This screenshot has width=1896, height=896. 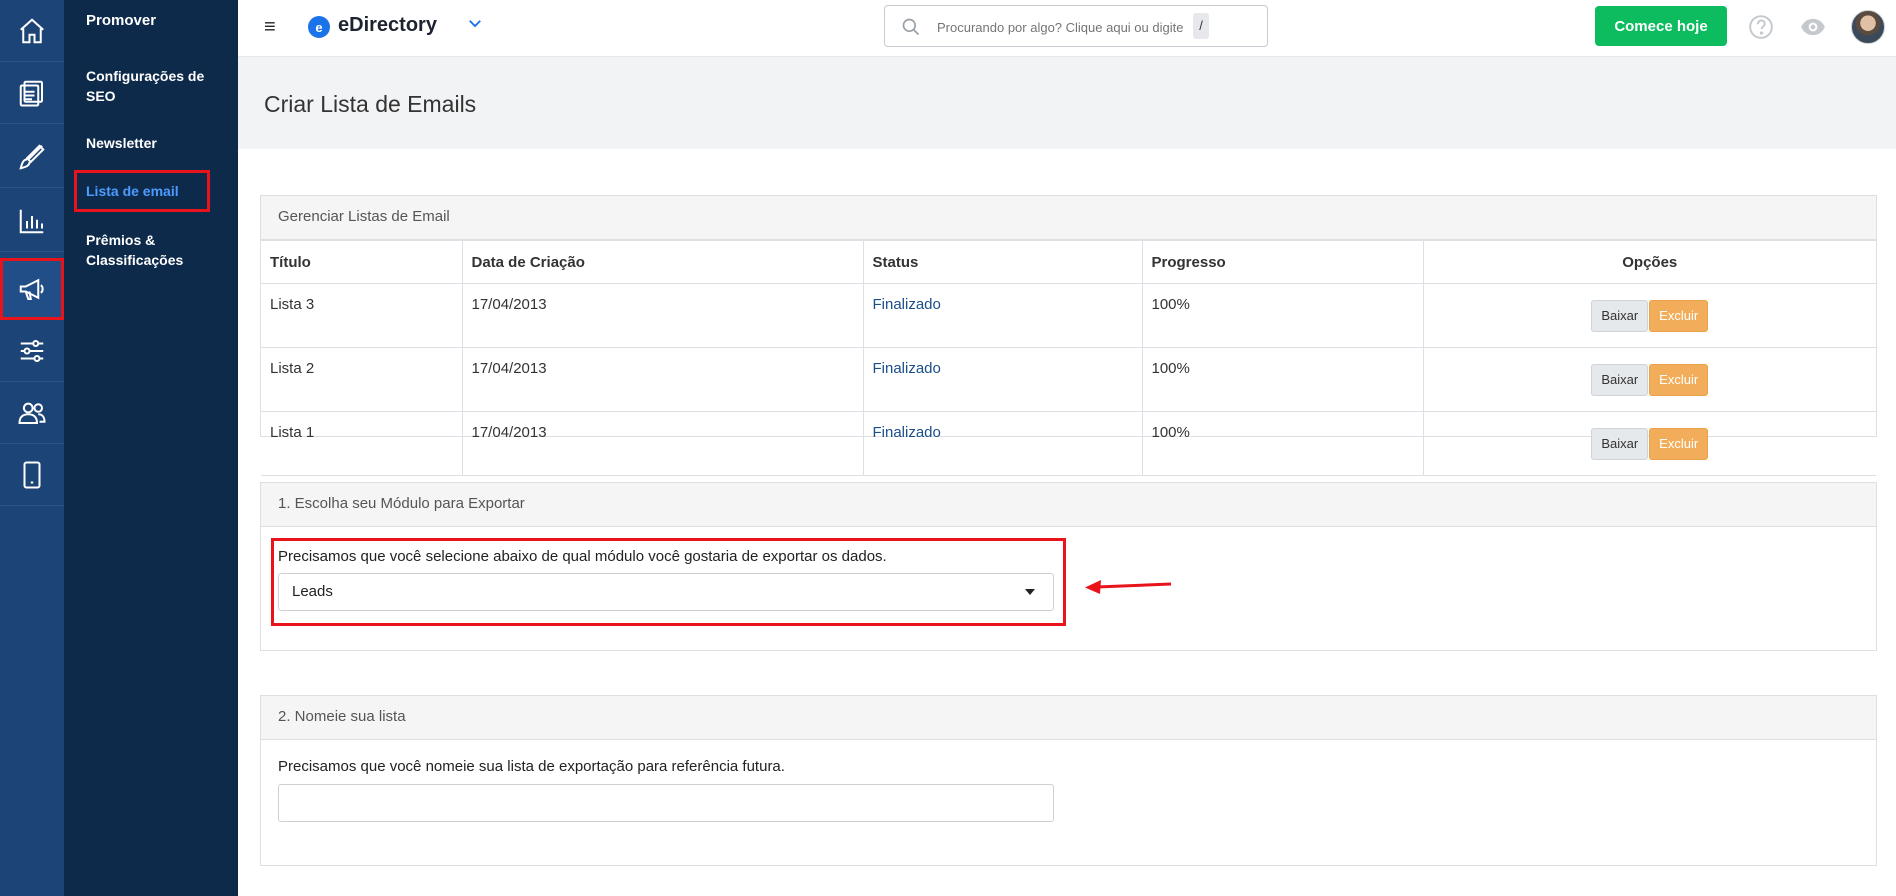 I want to click on submenu-item-seo: Configurações de SEO, so click(x=156, y=86).